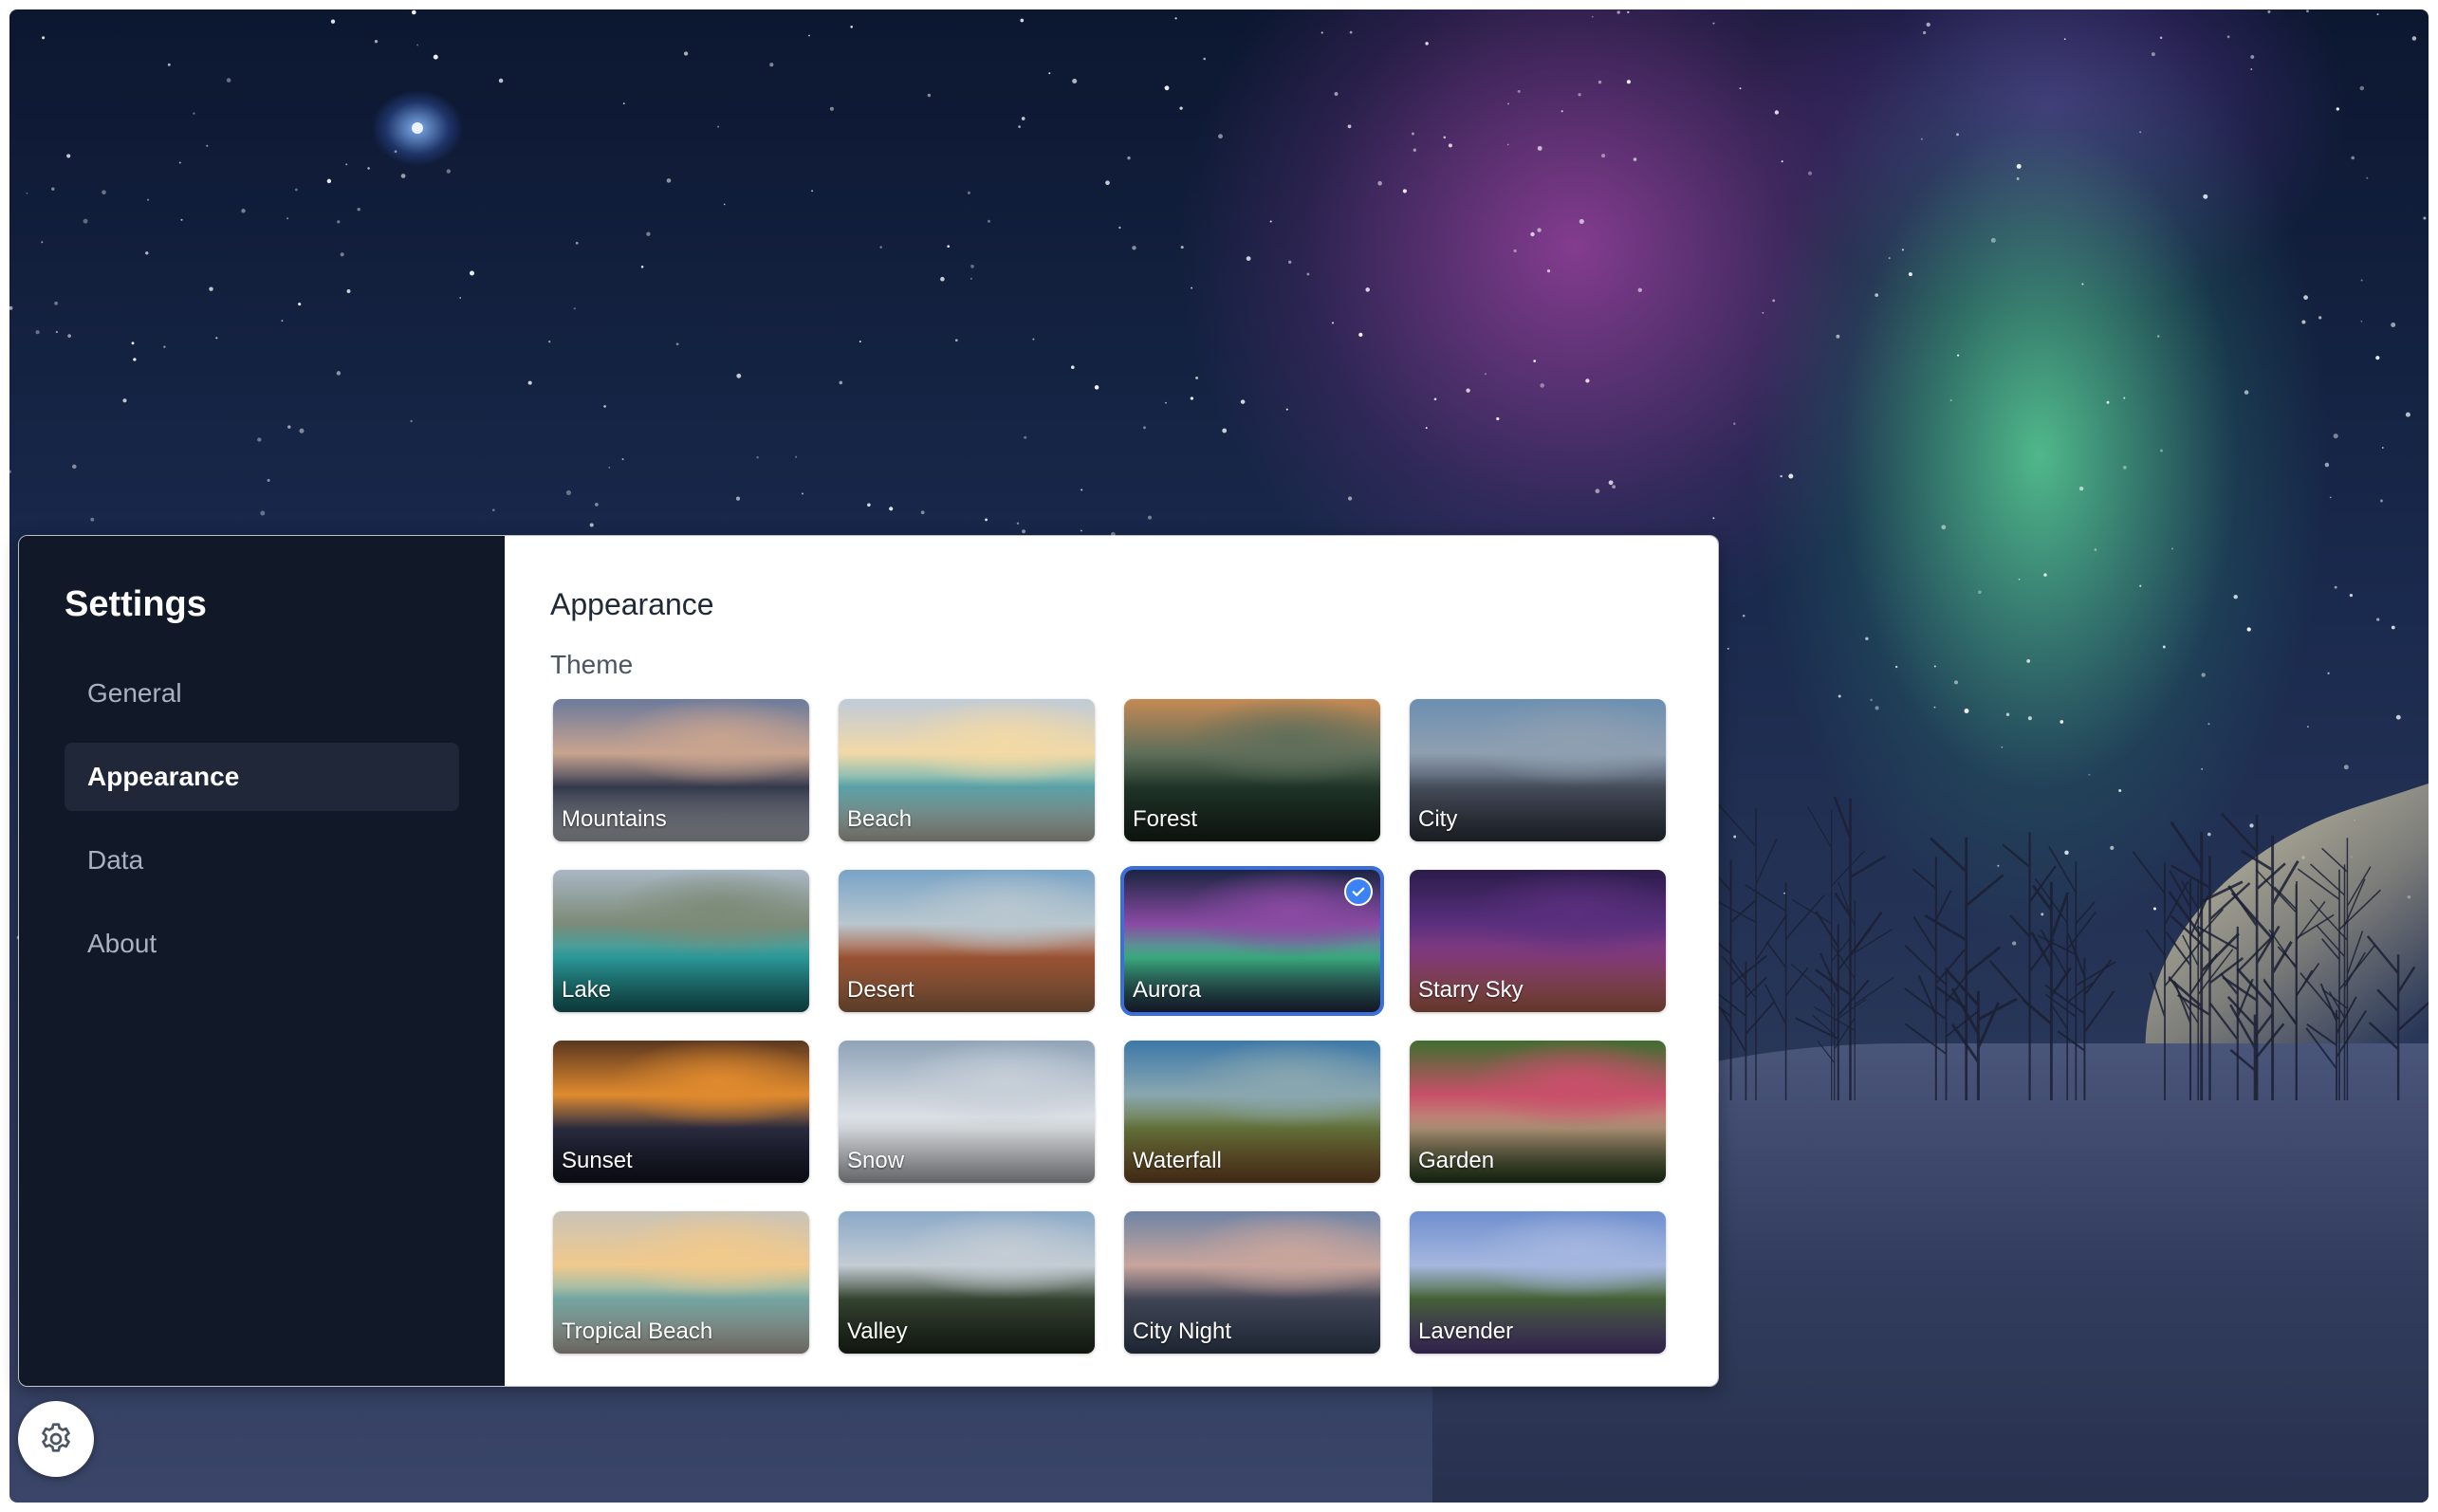 Image resolution: width=2438 pixels, height=1512 pixels. I want to click on theme-label: Garden, so click(1456, 1160).